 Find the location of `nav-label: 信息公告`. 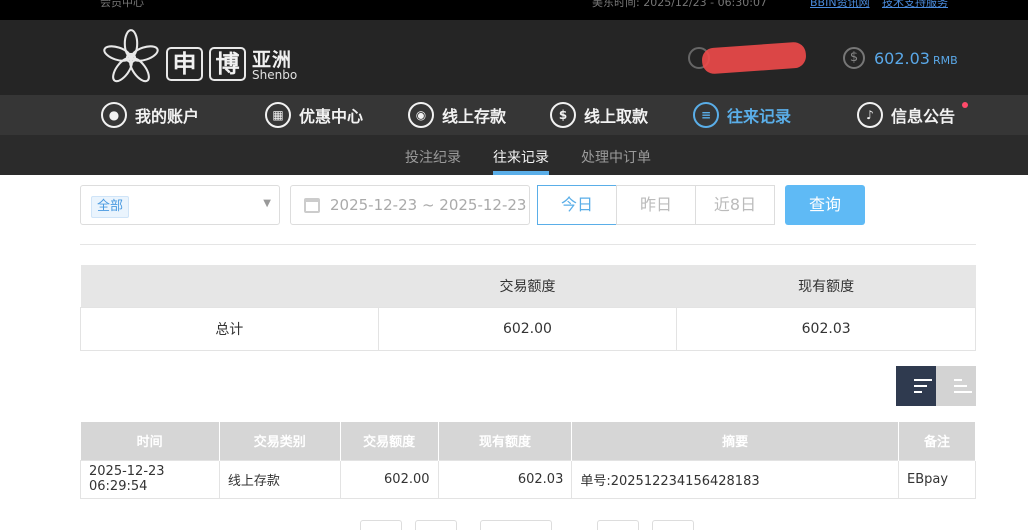

nav-label: 信息公告 is located at coordinates (923, 116).